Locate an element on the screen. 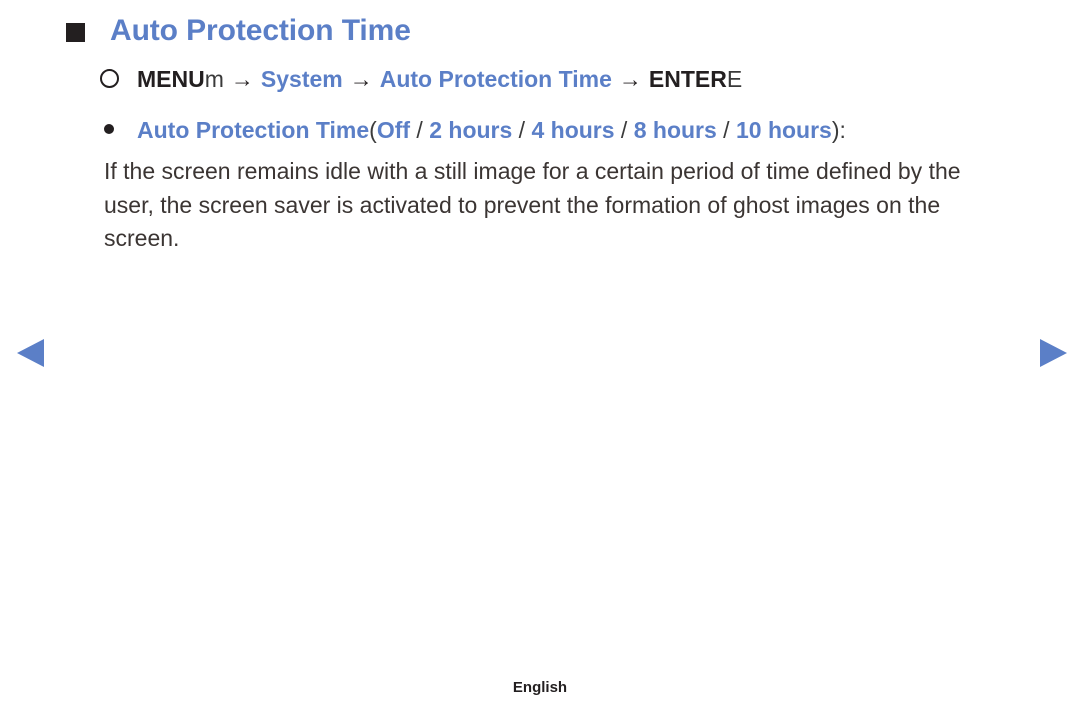 This screenshot has width=1080, height=705. page-title-row: Auto Protection Time is located at coordinates (238, 31).